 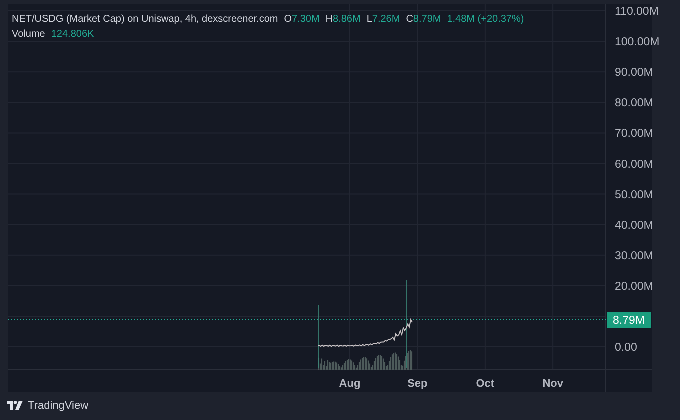 What do you see at coordinates (58, 406) in the screenshot?
I see `brand-name: TradingView` at bounding box center [58, 406].